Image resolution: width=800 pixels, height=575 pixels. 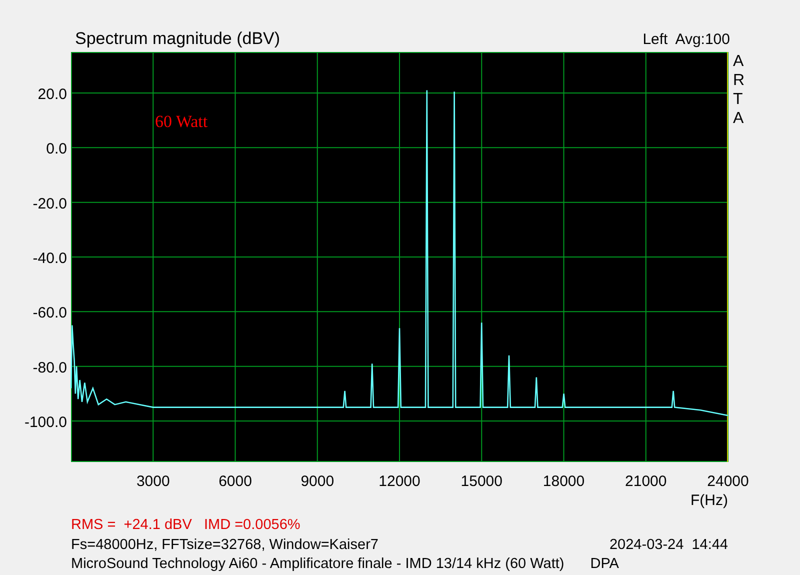 What do you see at coordinates (177, 39) in the screenshot?
I see `chart-title: Spectrum magnitude (dBV)` at bounding box center [177, 39].